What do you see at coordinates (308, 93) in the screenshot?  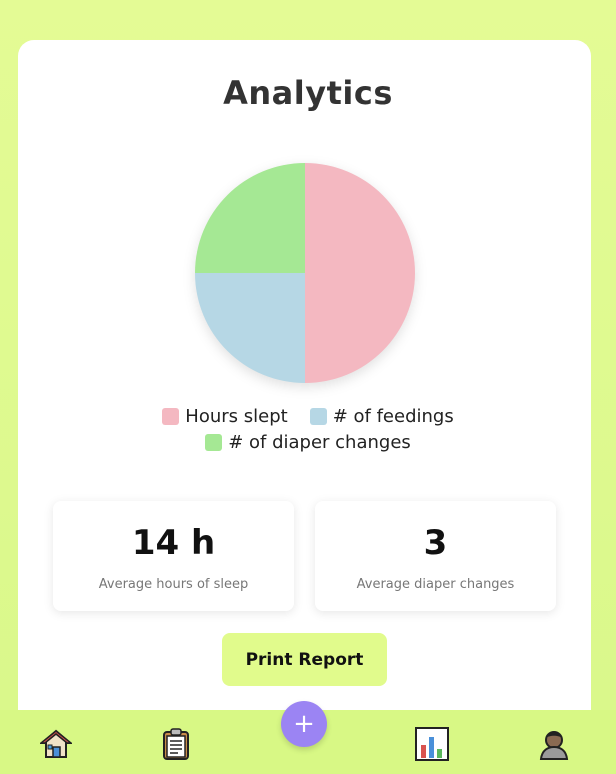 I see `page-title: Analytics` at bounding box center [308, 93].